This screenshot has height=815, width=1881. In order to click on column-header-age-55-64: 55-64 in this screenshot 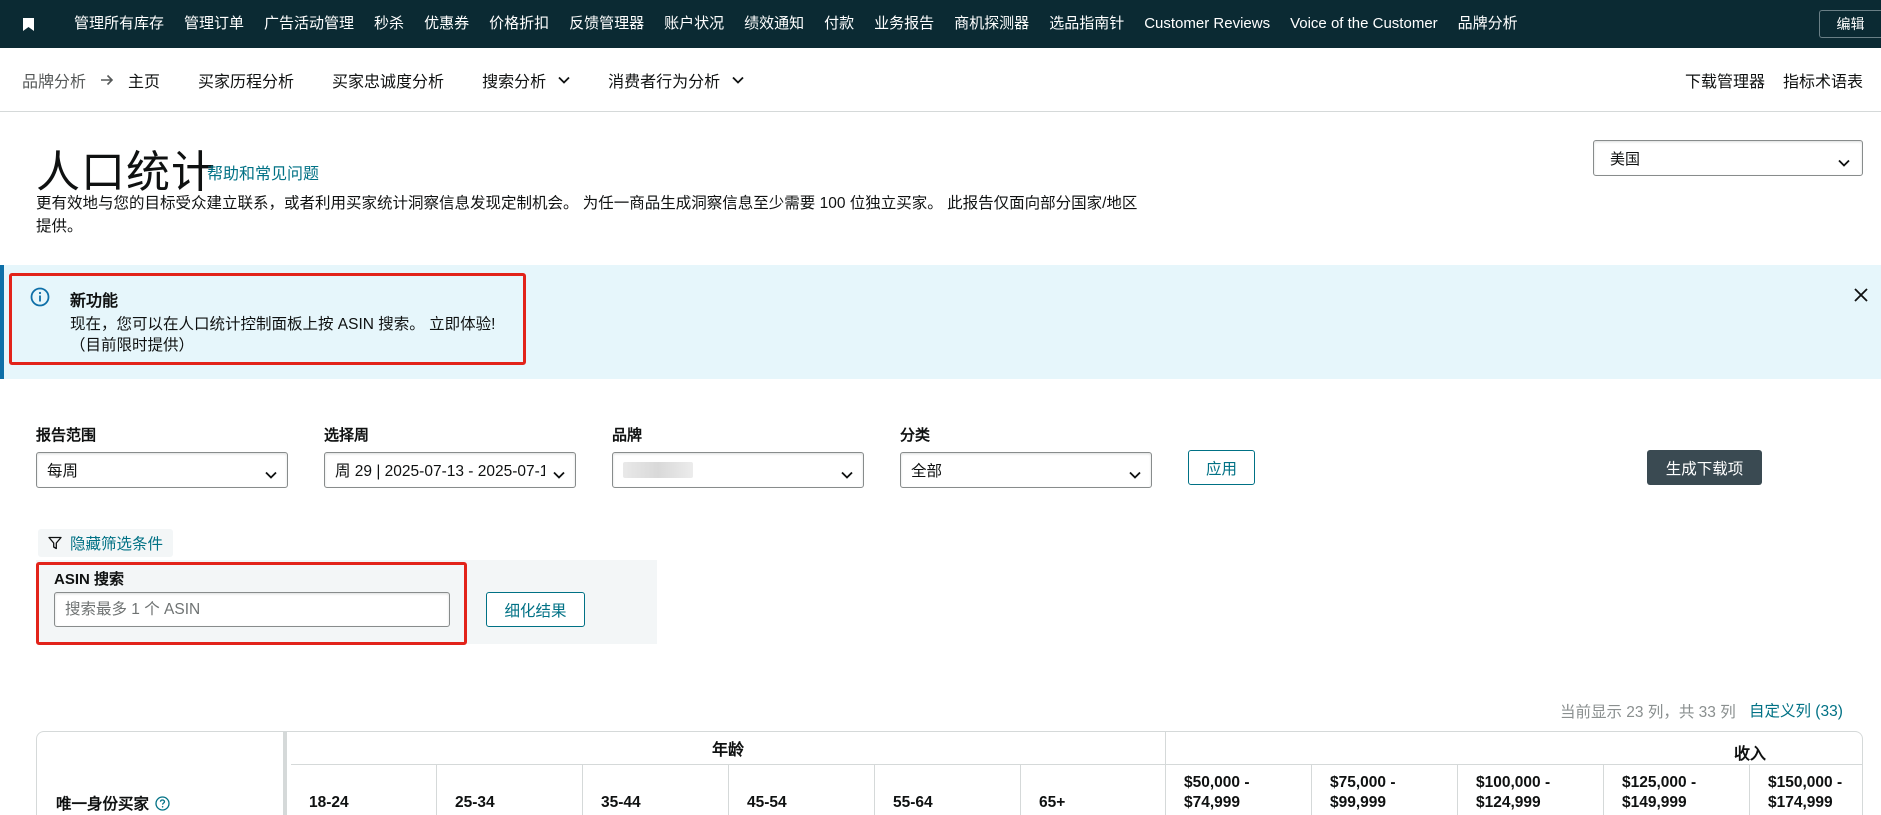, I will do `click(948, 790)`.